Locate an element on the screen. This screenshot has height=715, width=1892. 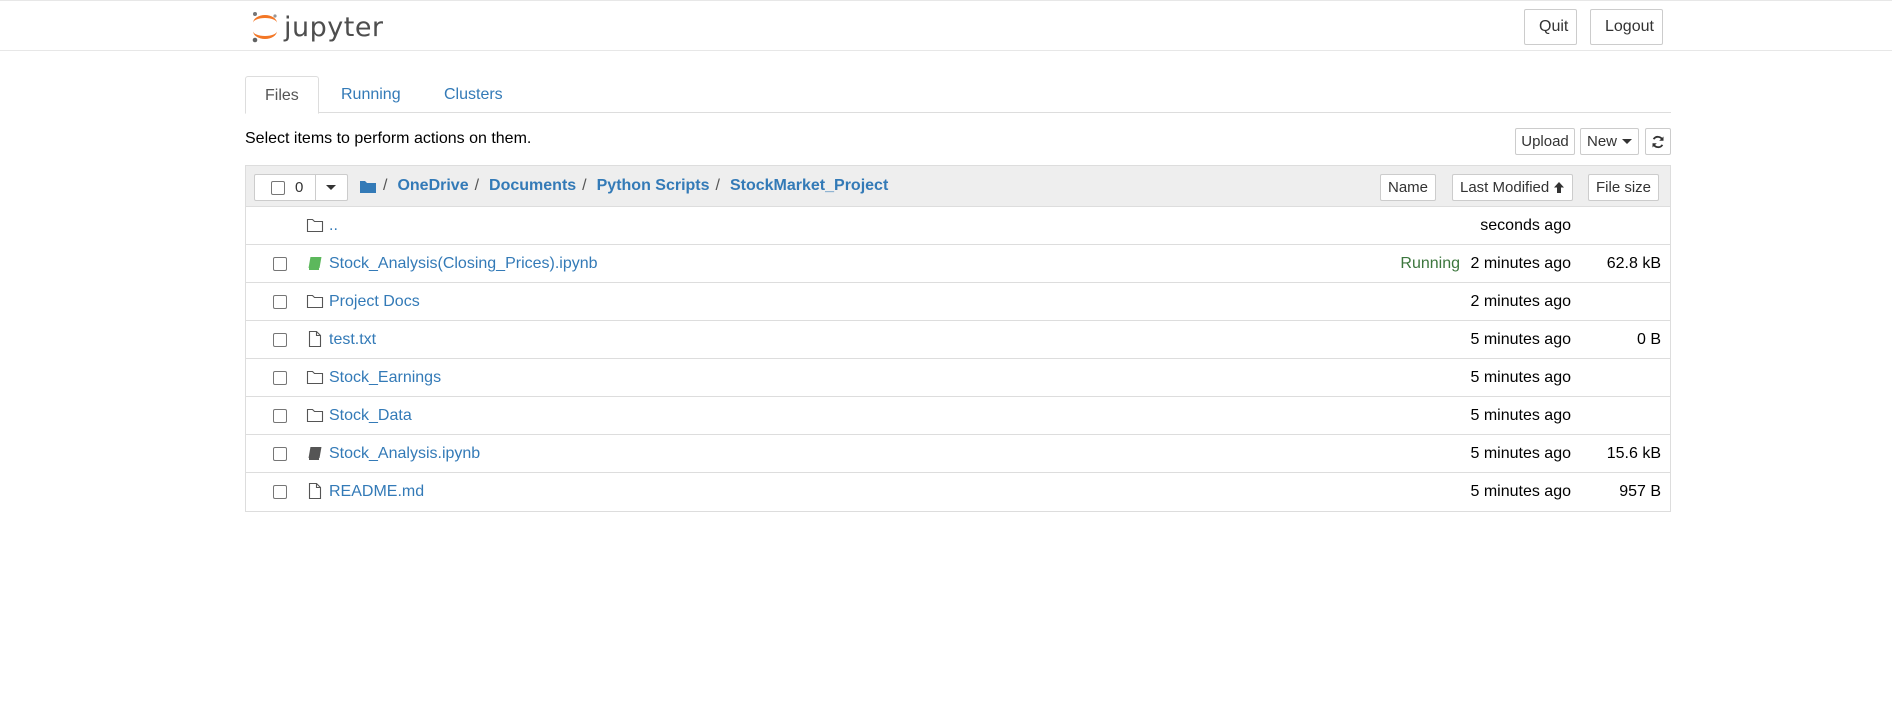
app-header: jupyter Quit Logout is located at coordinates (946, 25).